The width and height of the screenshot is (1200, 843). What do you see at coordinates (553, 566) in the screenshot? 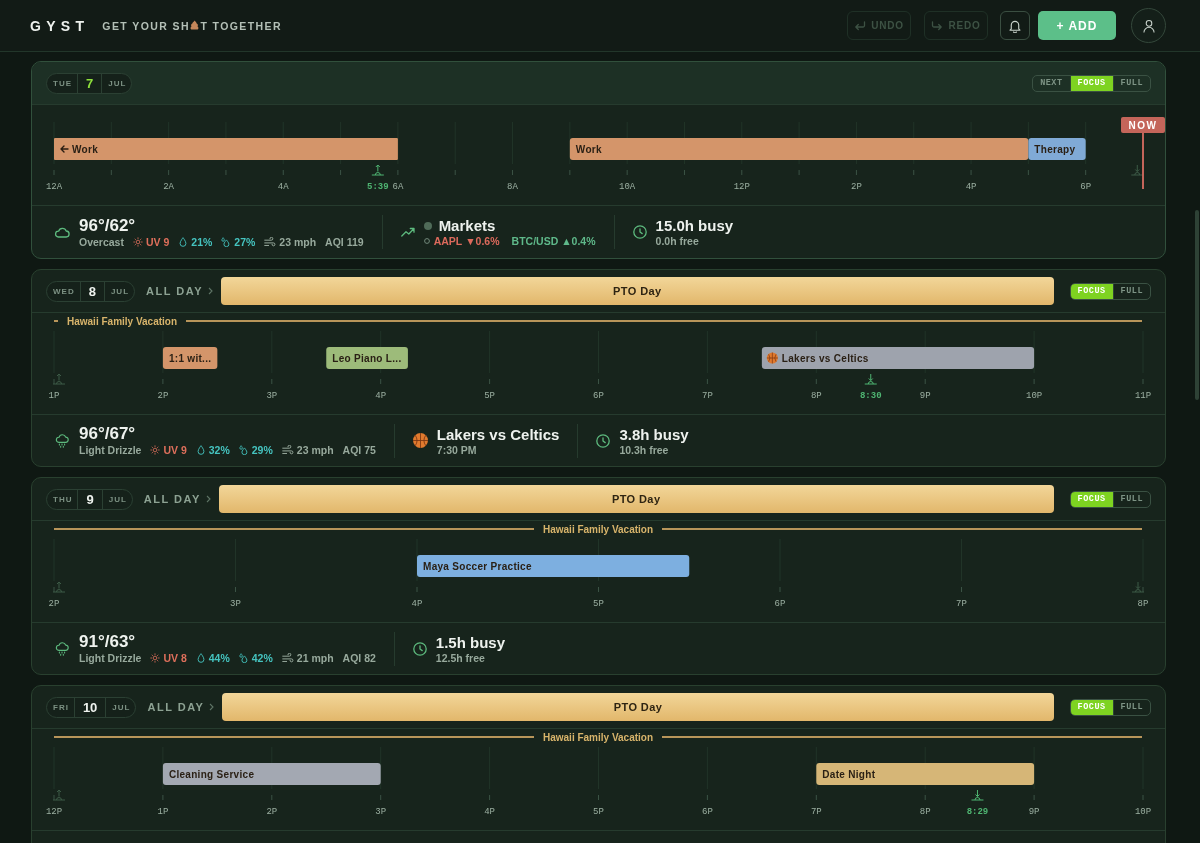
I see `event-bar: Maya Soccer Practice` at bounding box center [553, 566].